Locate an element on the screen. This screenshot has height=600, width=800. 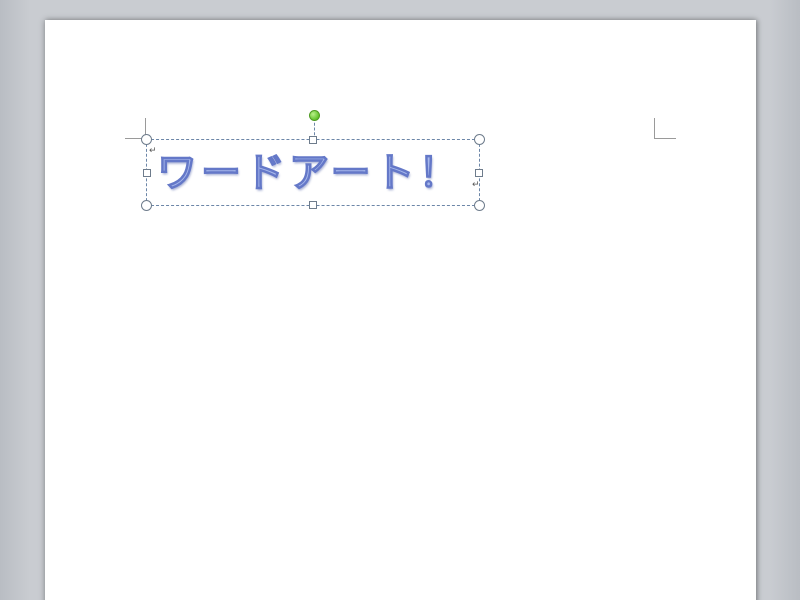
resize-handle-bottom-right is located at coordinates (479, 205).